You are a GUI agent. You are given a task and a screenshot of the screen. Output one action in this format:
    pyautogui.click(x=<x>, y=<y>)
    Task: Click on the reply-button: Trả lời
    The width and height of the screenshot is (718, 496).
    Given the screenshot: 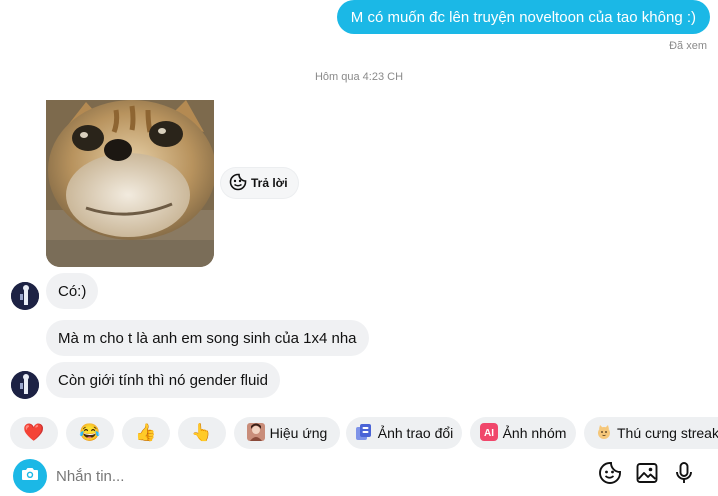 What is the action you would take?
    pyautogui.click(x=259, y=183)
    